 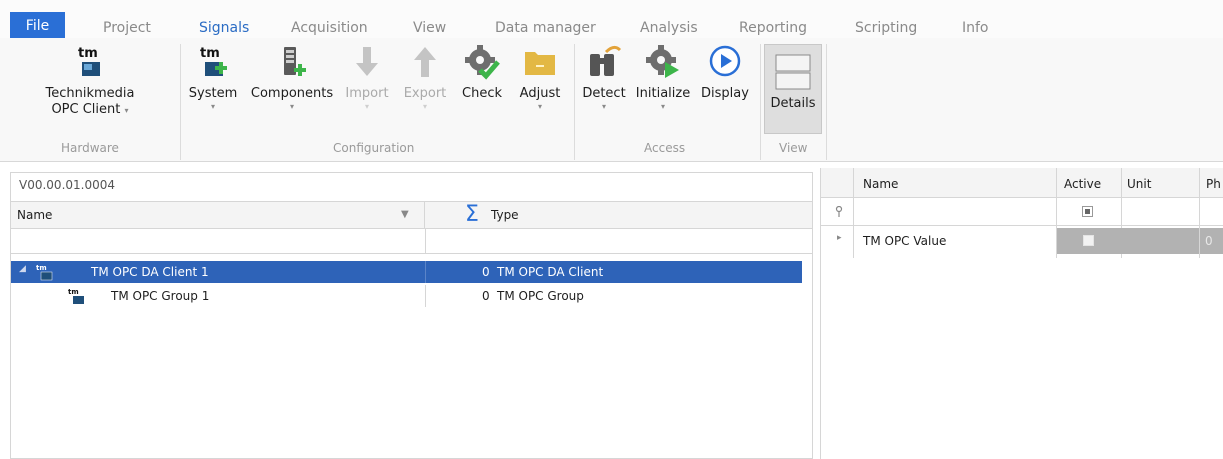 What do you see at coordinates (424, 106) in the screenshot?
I see `export-caret-icon: ▾` at bounding box center [424, 106].